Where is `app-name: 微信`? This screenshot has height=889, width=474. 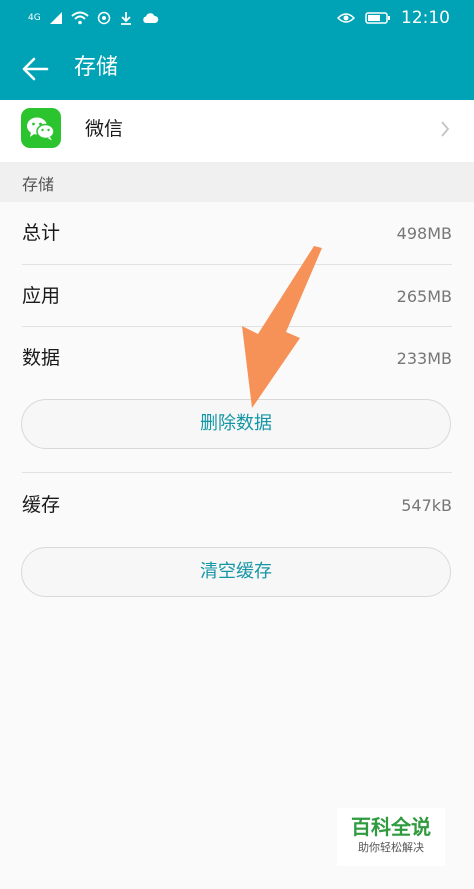 app-name: 微信 is located at coordinates (104, 129).